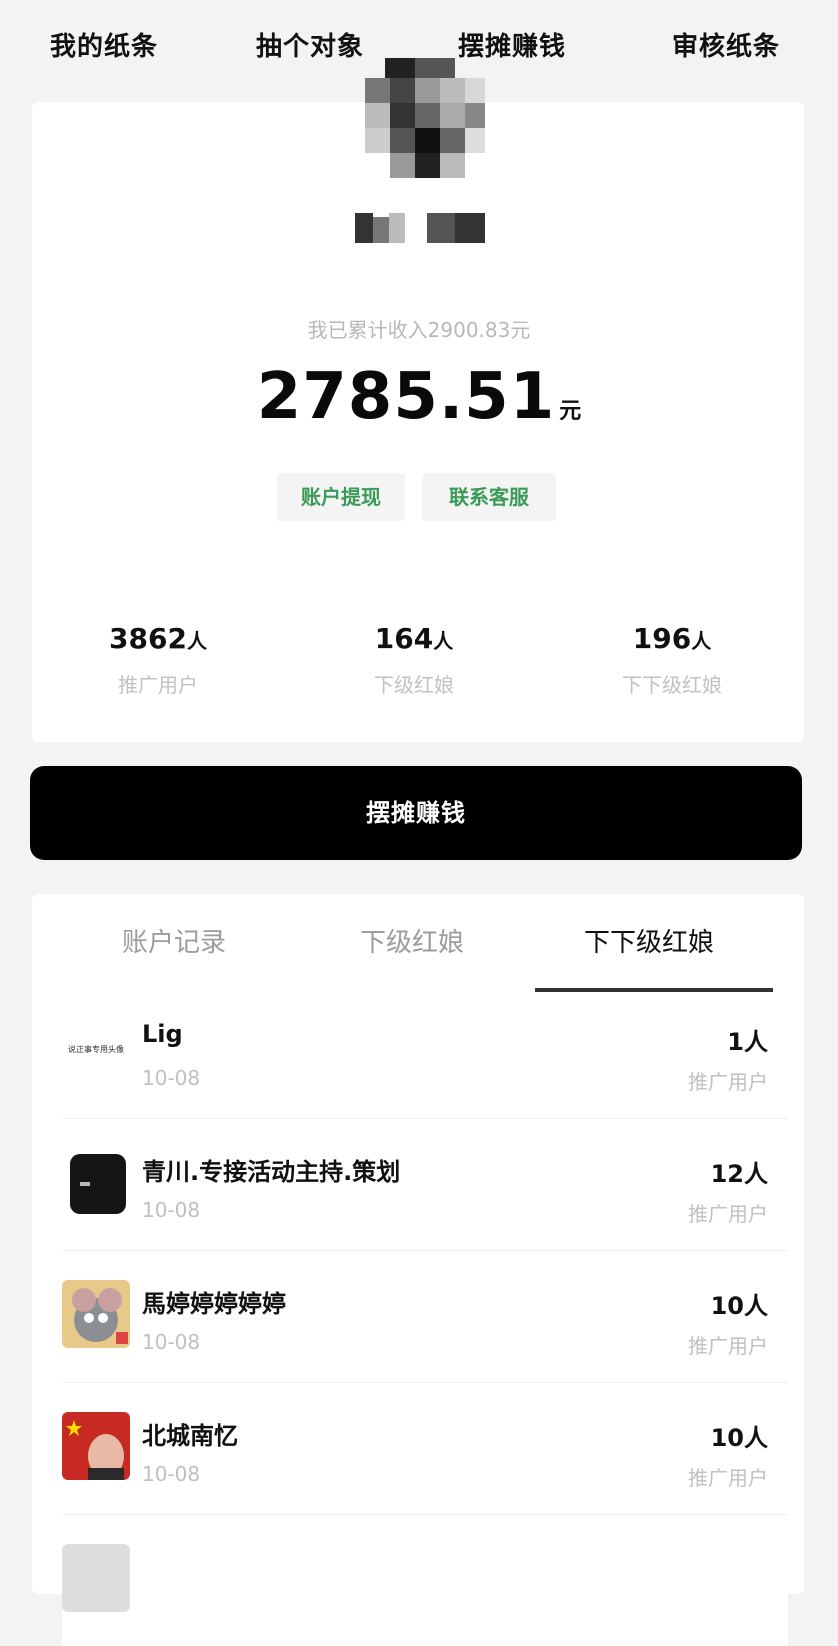  Describe the element at coordinates (310, 44) in the screenshot. I see `nav-draw-match: 抽个对象` at that location.